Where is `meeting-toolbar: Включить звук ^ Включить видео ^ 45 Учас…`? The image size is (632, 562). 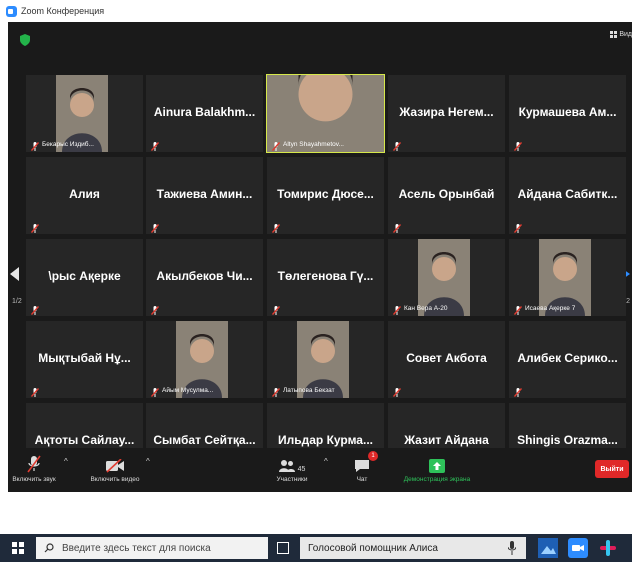
meeting-toolbar: Включить звук ^ Включить видео ^ 45 Учас… is located at coordinates (320, 470).